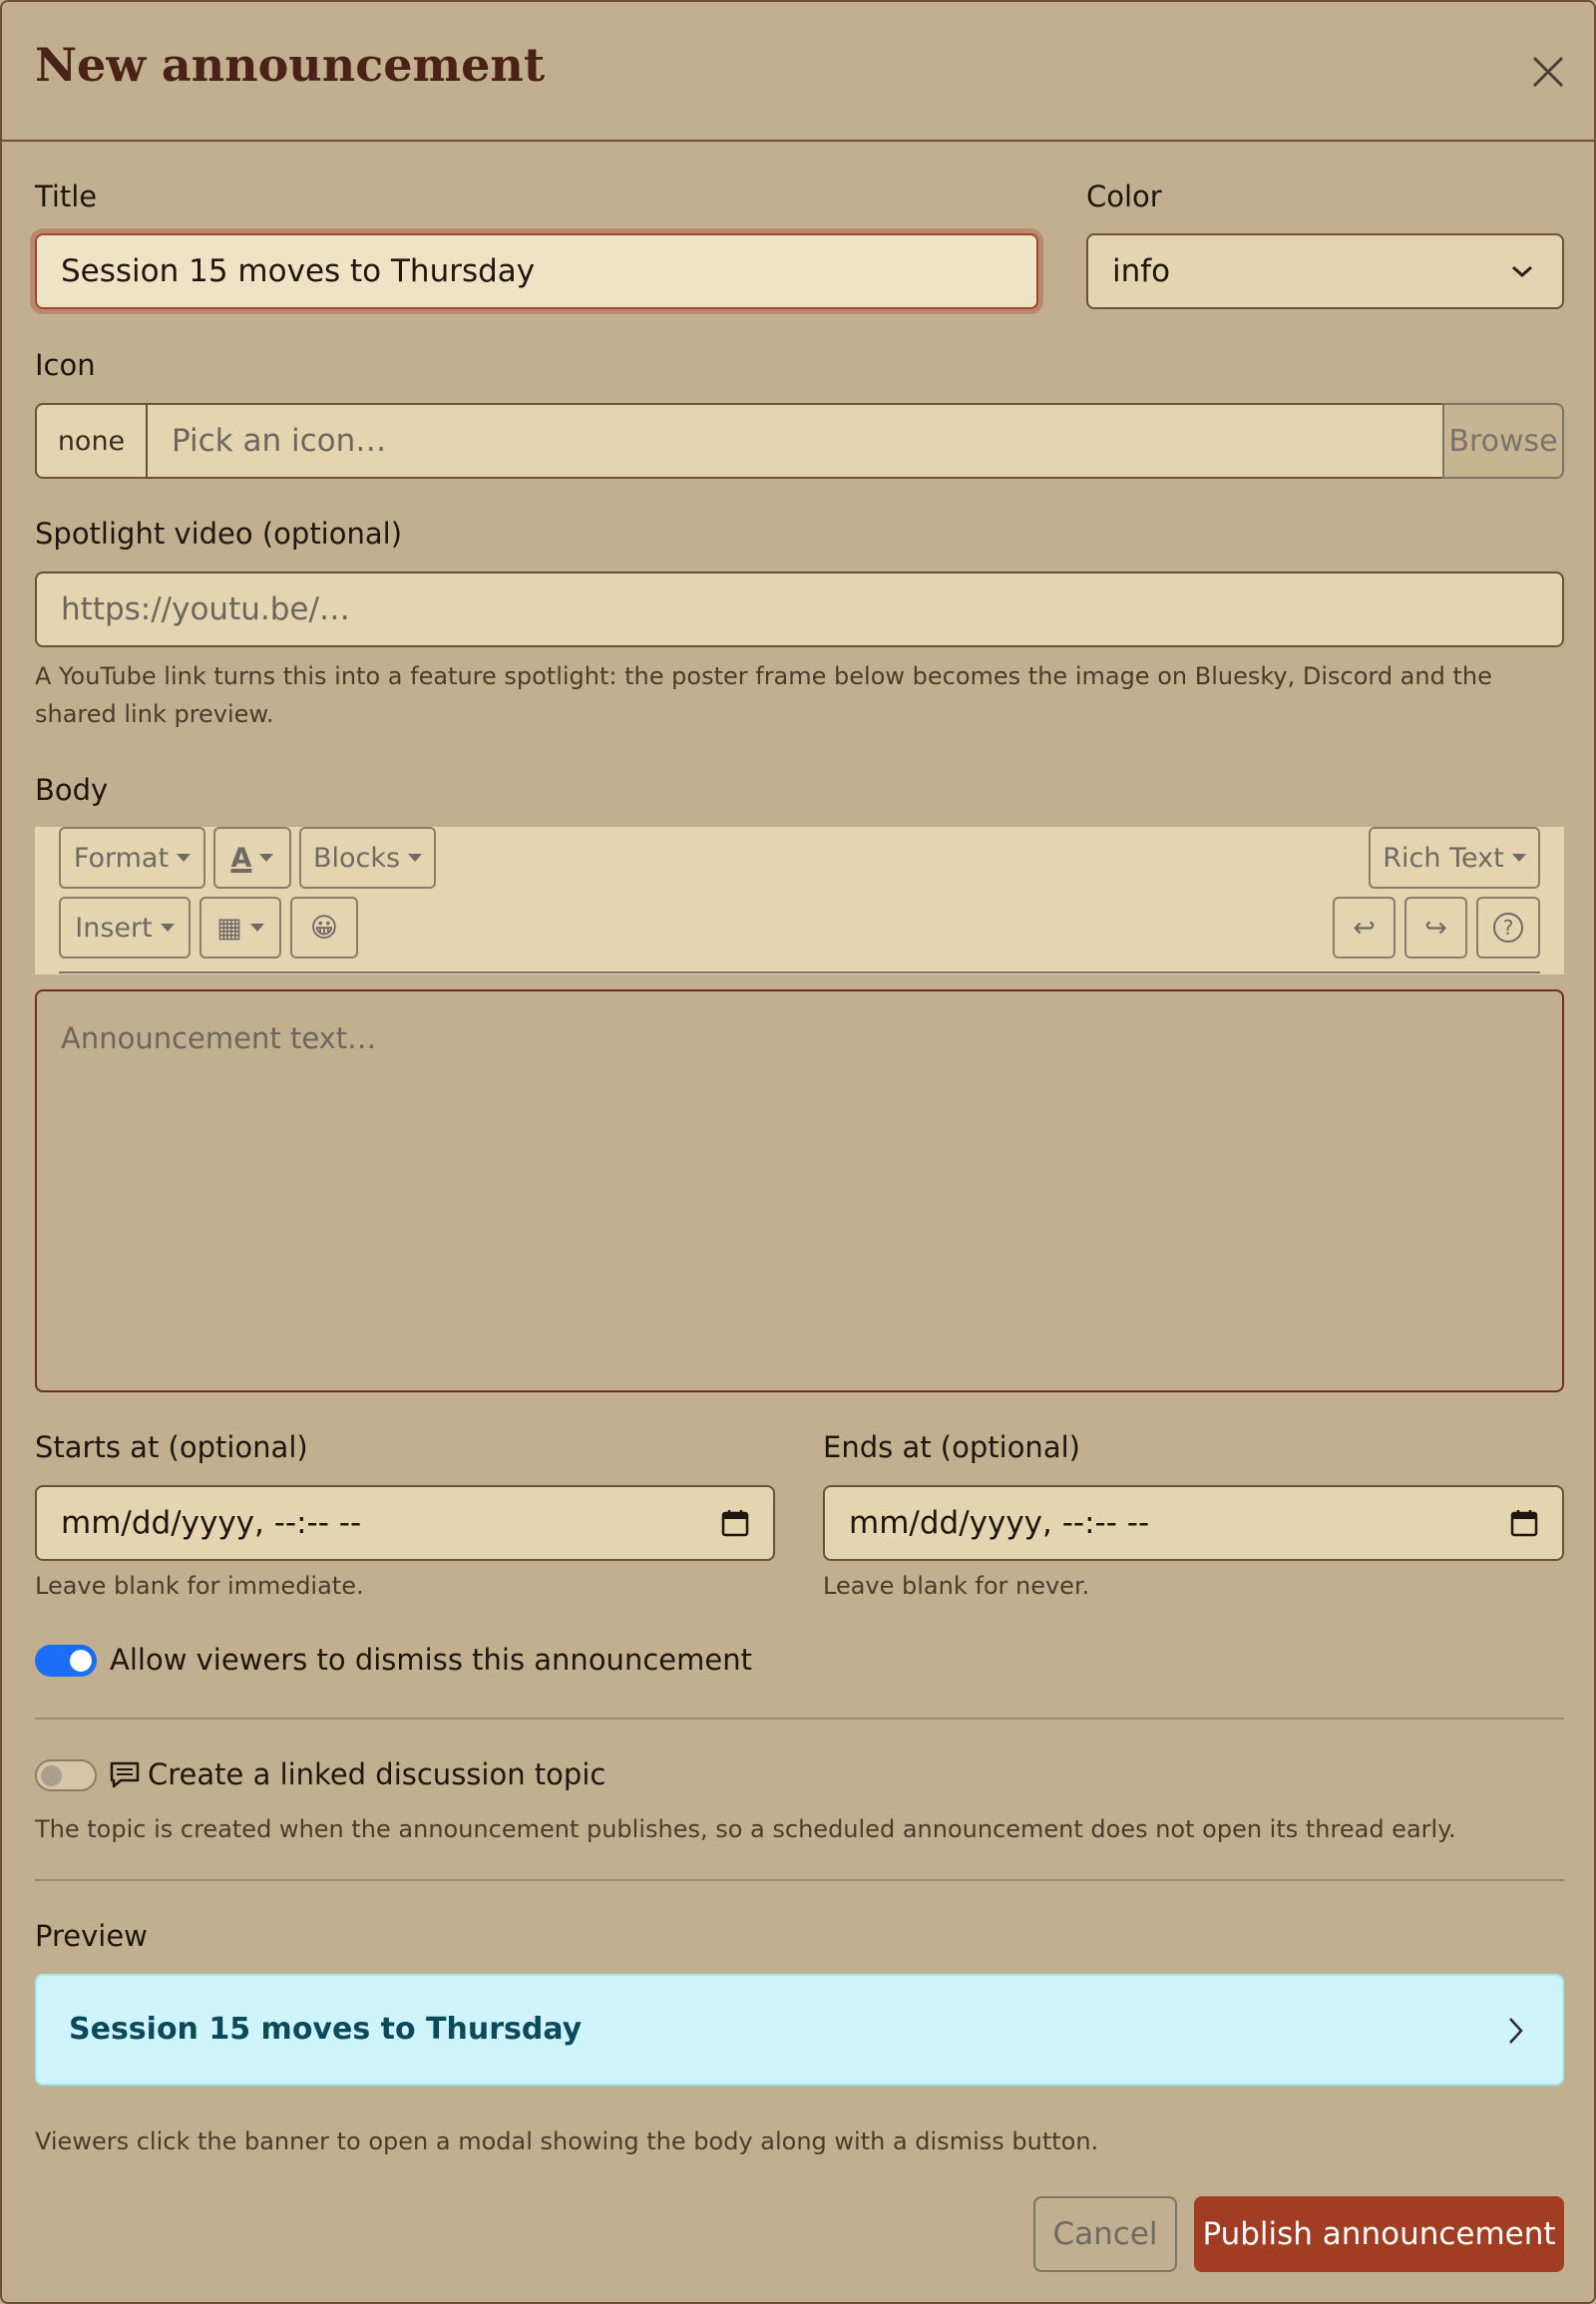 The width and height of the screenshot is (1596, 2304). I want to click on color-select-value: info, so click(1141, 271).